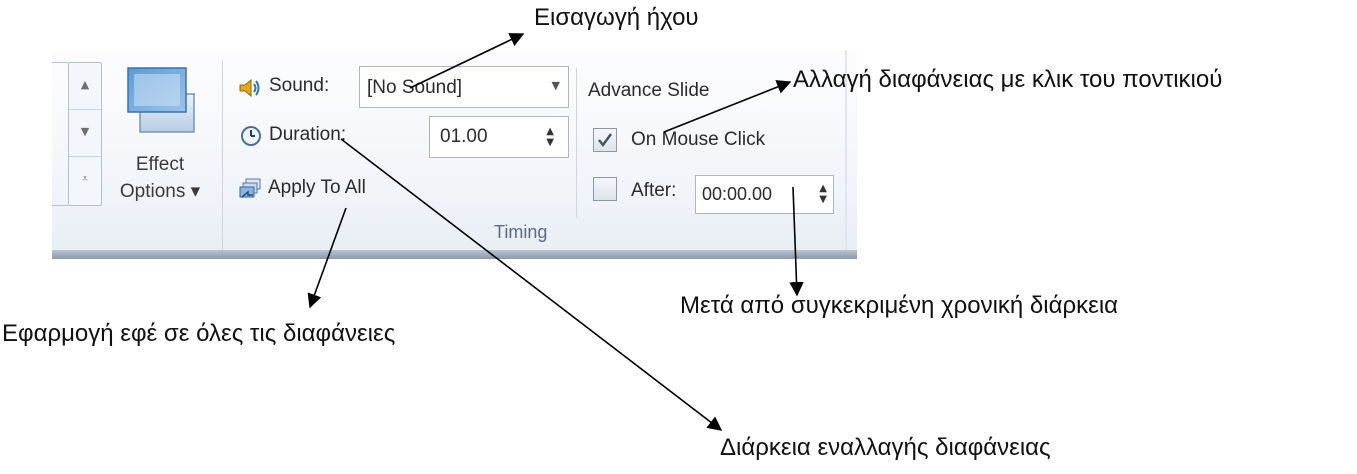  What do you see at coordinates (616, 17) in the screenshot?
I see `annotation-sound: Εισαγωγή ήχου` at bounding box center [616, 17].